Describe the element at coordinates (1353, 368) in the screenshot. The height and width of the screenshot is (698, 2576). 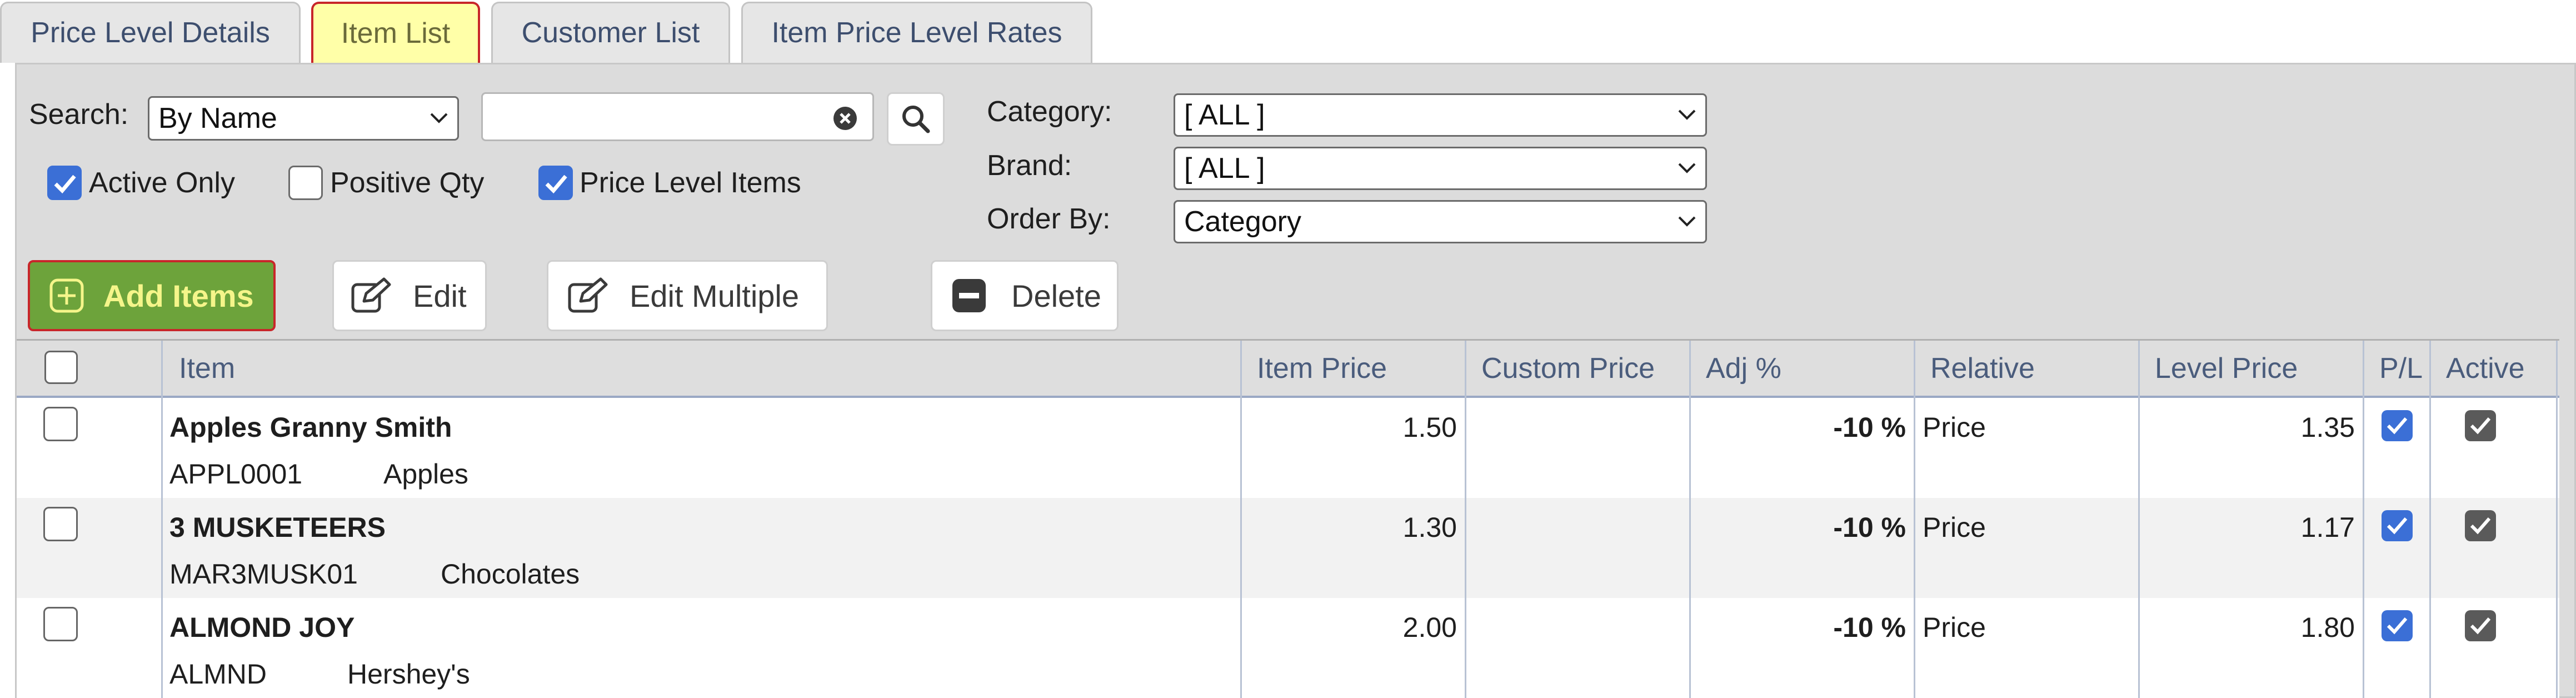
I see `column-header-item-price: Item Price` at that location.